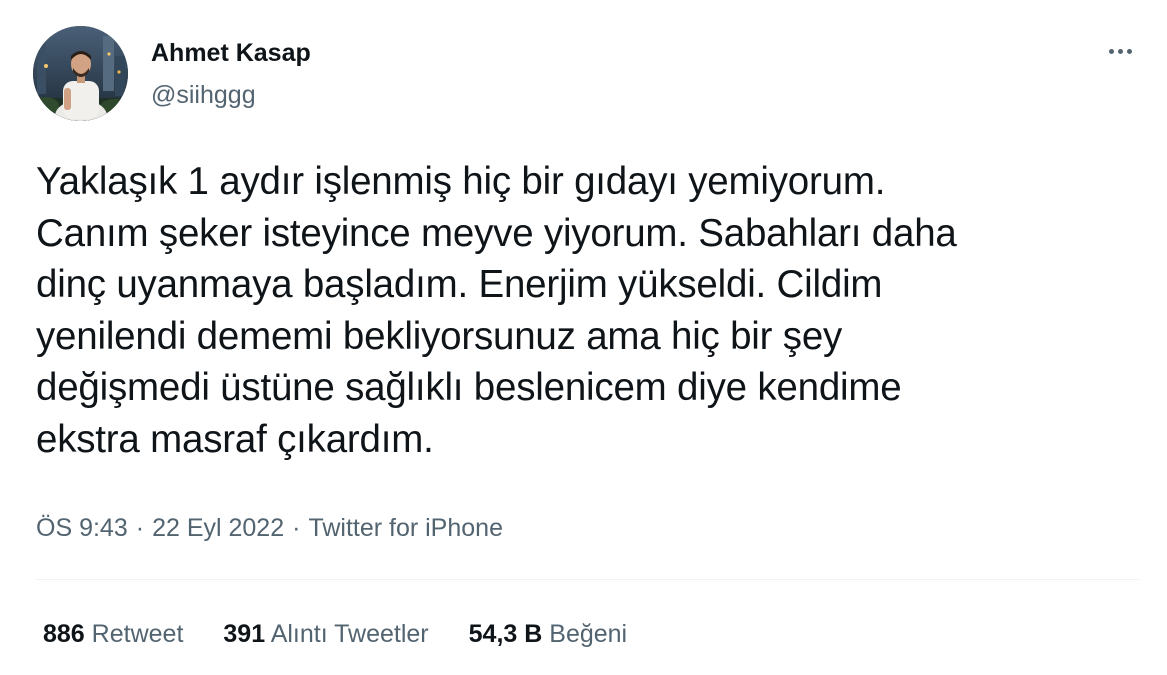  I want to click on tweet-meta: ÖS 9:43 · 22 Eyl 2022 · Twitter for iPhone, so click(269, 528).